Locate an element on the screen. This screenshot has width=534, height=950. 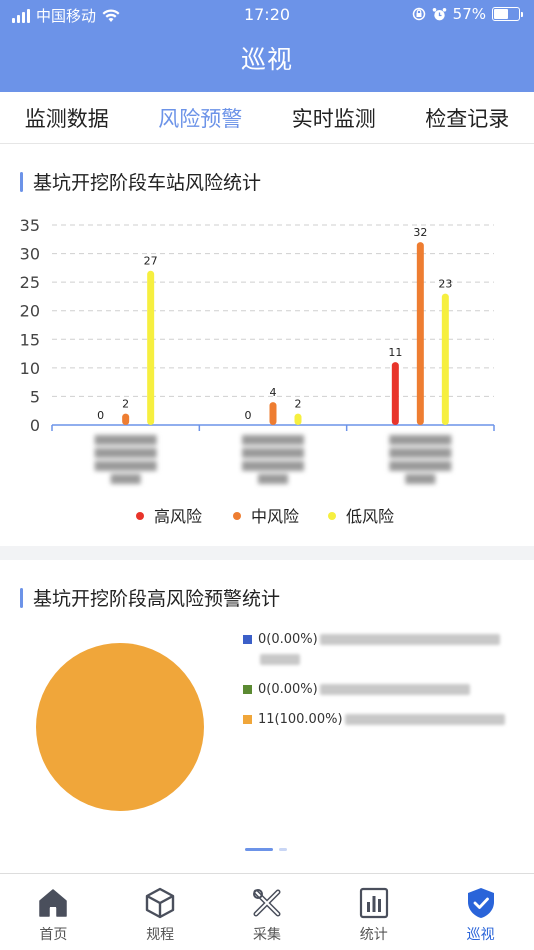
tab-inspection-records: 检查记录 is located at coordinates (467, 118).